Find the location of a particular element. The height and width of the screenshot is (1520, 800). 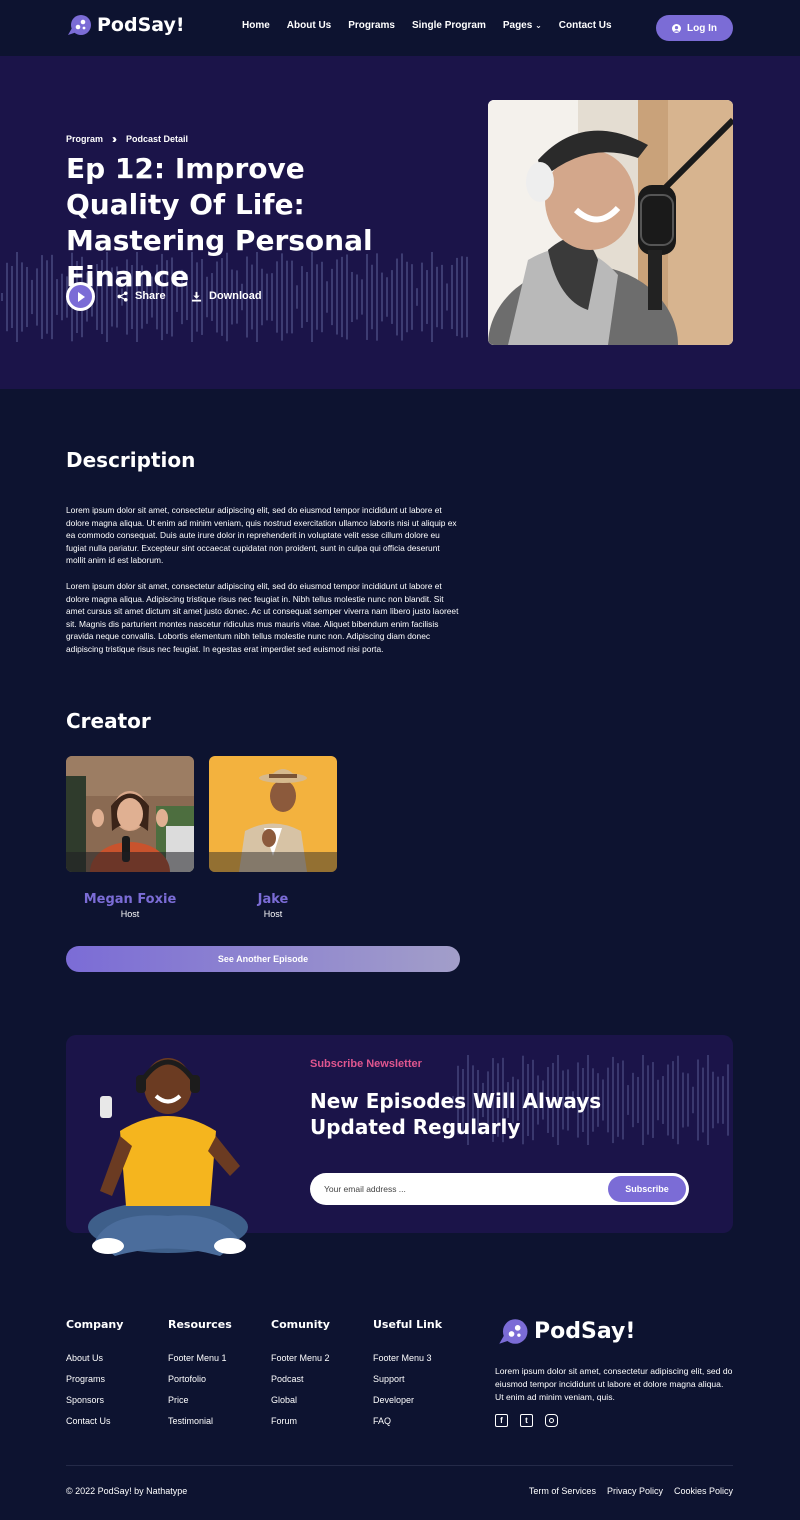

footer-divider is located at coordinates (399, 1465).